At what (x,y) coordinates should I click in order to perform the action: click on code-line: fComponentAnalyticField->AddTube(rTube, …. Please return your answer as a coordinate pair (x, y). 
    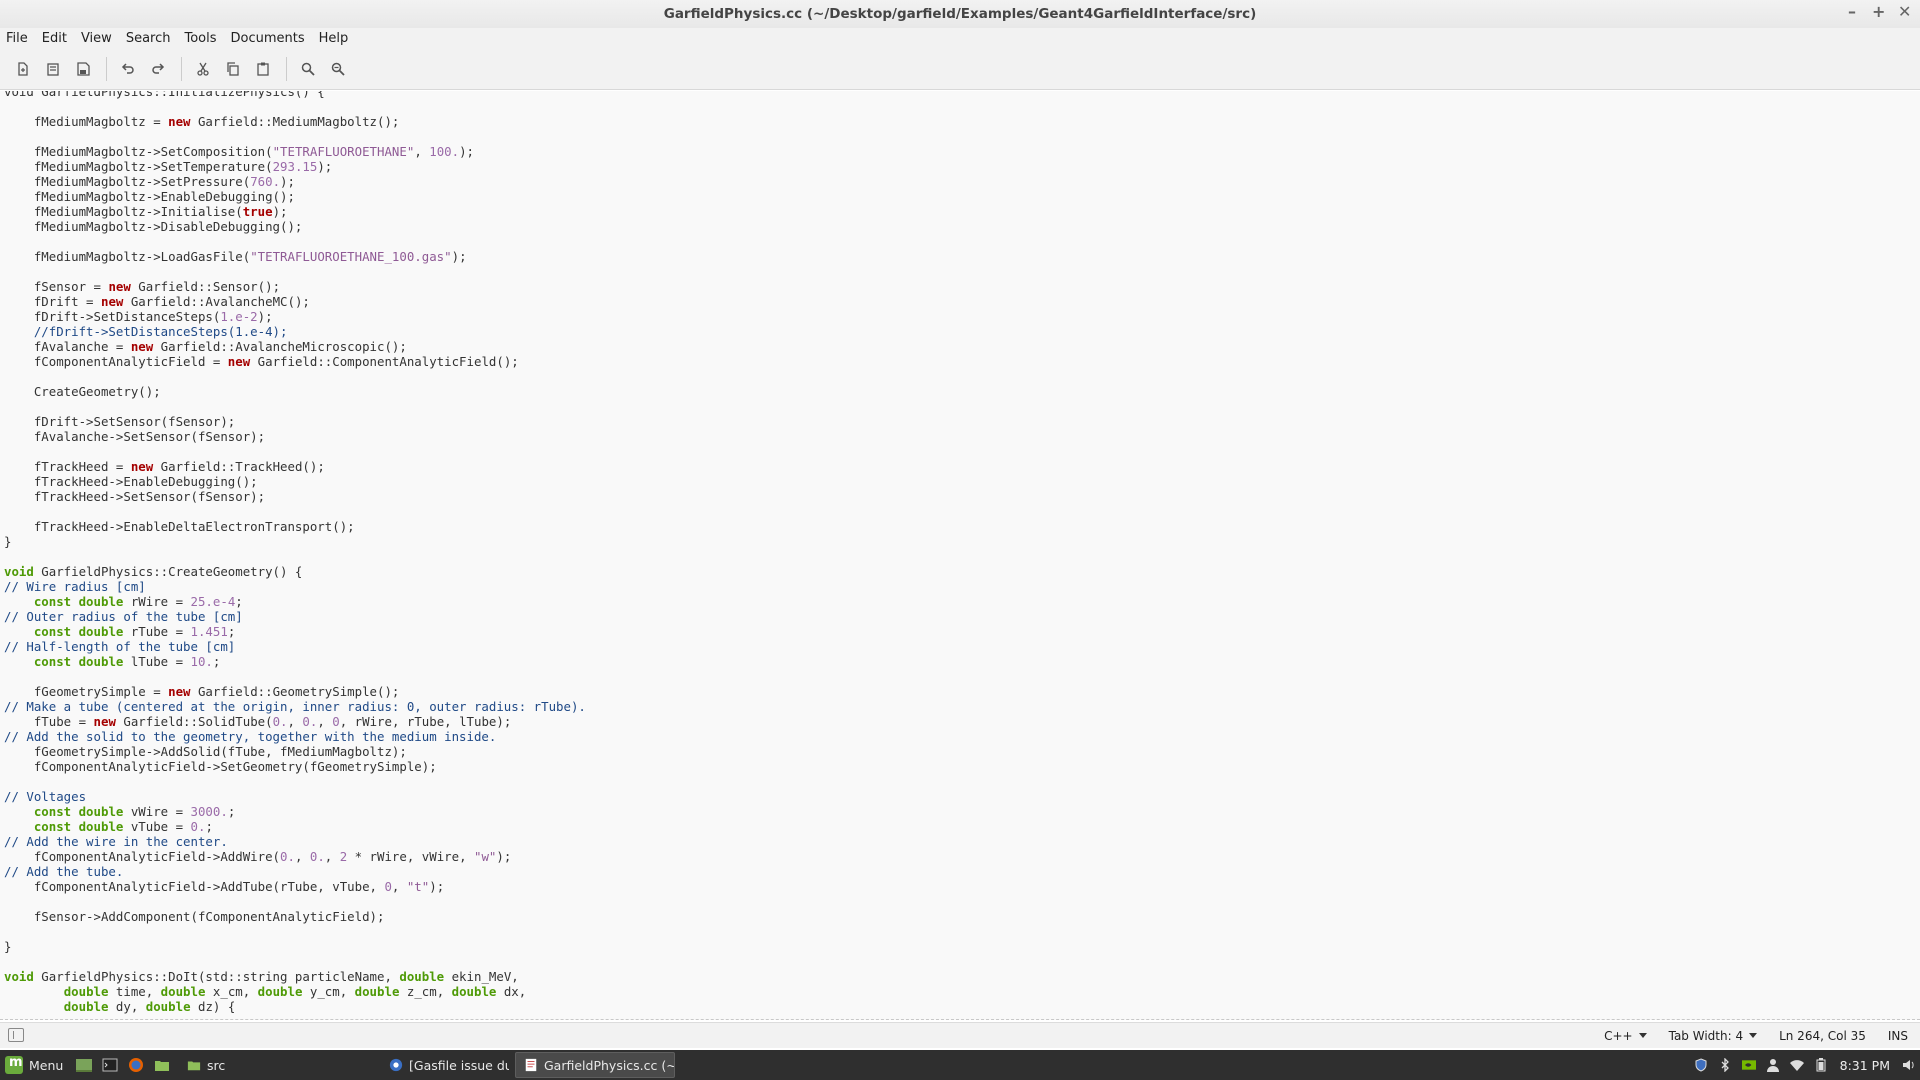
    Looking at the image, I should click on (295, 886).